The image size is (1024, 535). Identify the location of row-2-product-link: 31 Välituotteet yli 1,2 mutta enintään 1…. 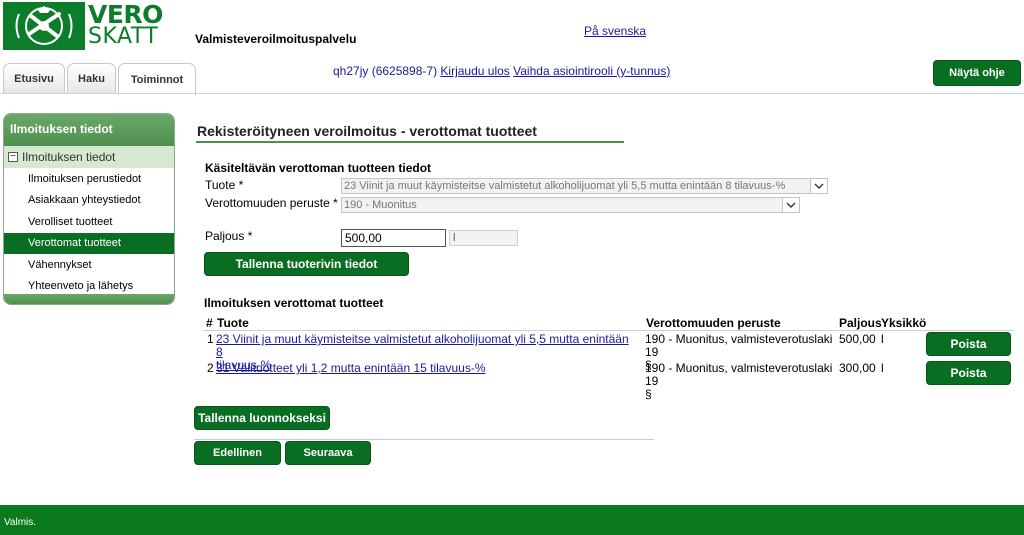
(351, 368).